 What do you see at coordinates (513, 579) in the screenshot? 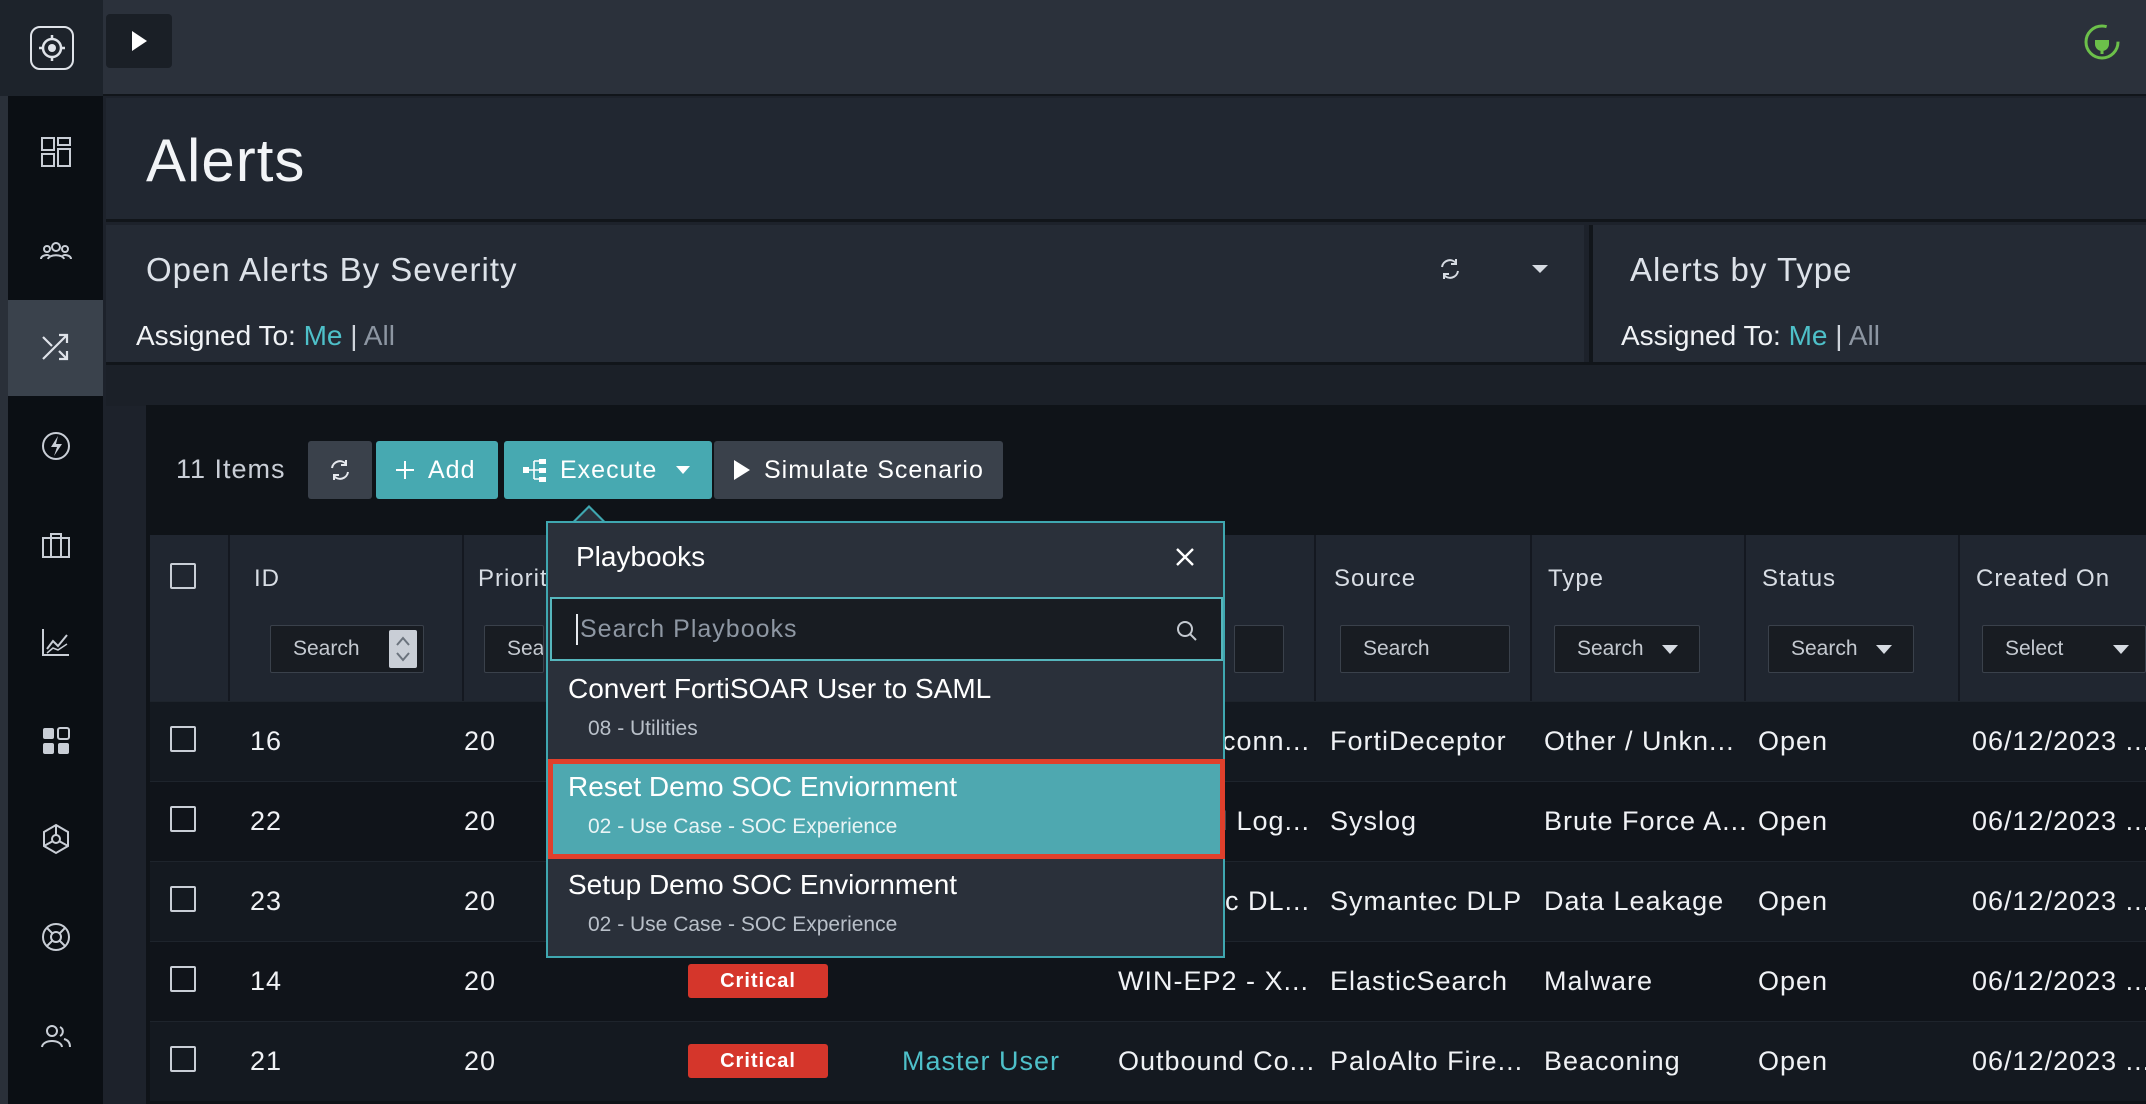
I see `column-header-priority: Priorit` at bounding box center [513, 579].